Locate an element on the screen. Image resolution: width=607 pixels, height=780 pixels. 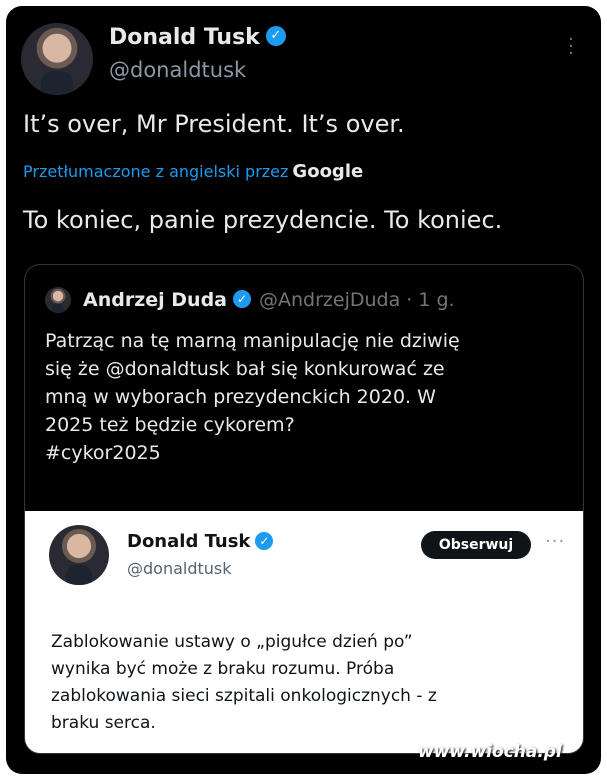
embedded-author-handle: @donaldtusk is located at coordinates (179, 568).